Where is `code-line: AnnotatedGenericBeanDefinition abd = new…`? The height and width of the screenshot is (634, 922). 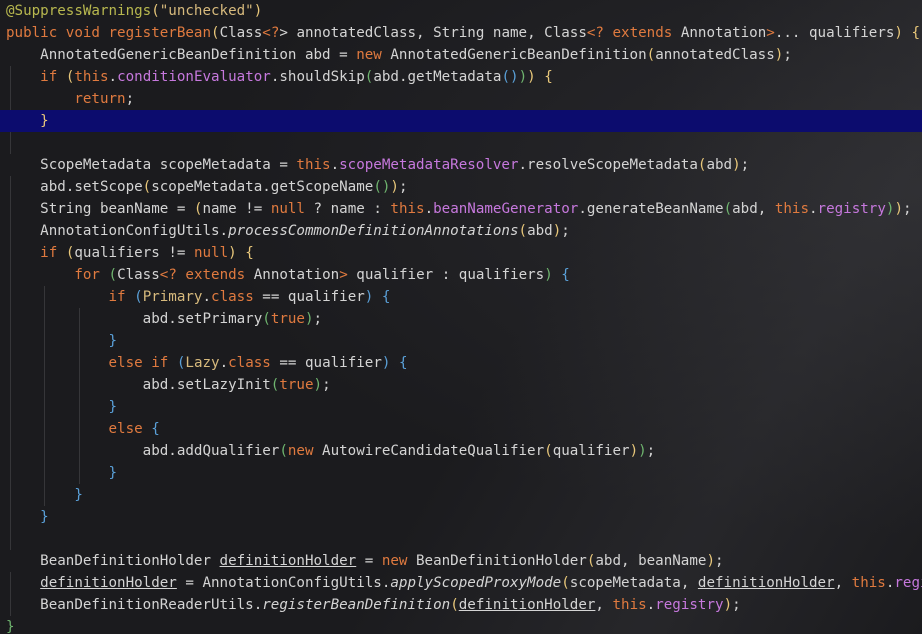
code-line: AnnotatedGenericBeanDefinition abd = new… is located at coordinates (461, 55).